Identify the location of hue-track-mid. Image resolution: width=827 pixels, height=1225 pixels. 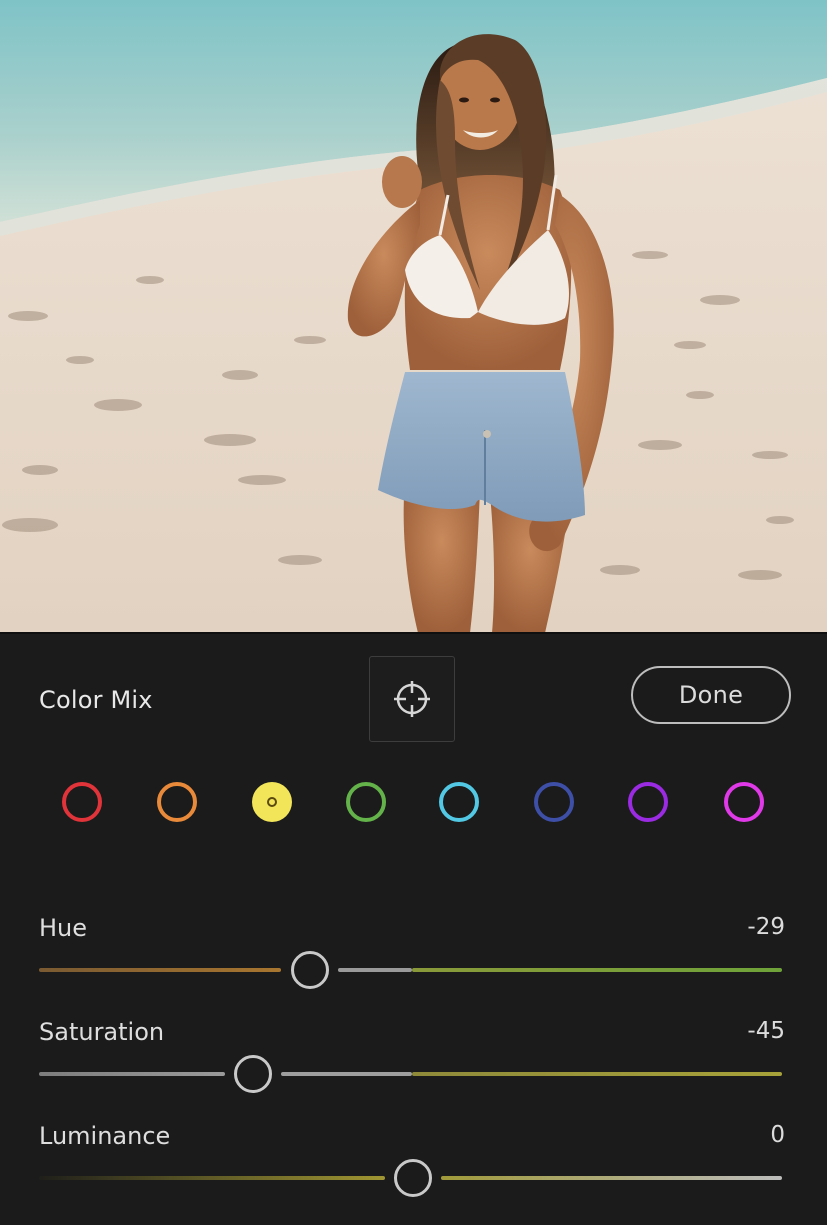
(375, 970).